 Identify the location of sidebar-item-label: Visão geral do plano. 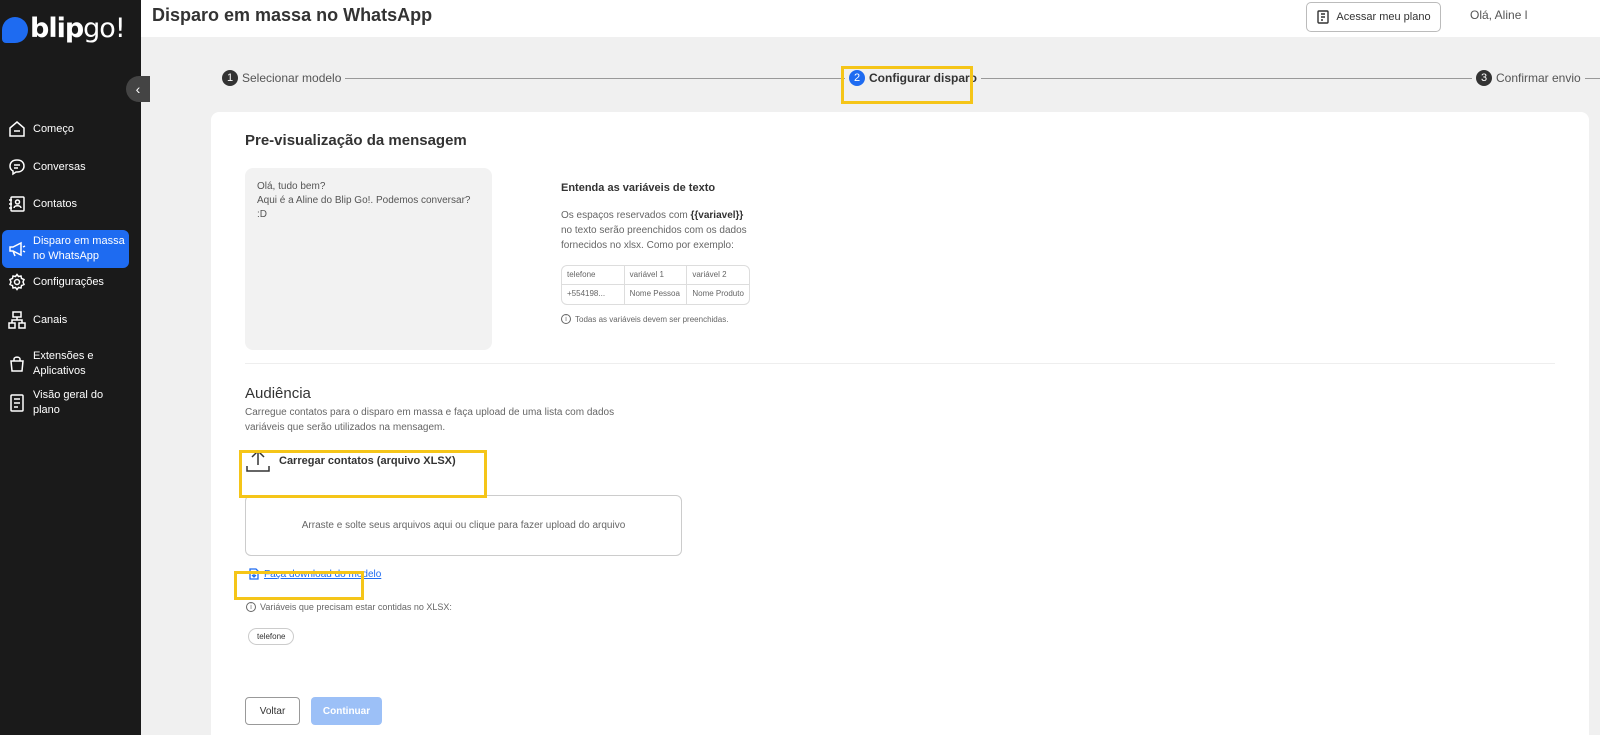
(68, 402).